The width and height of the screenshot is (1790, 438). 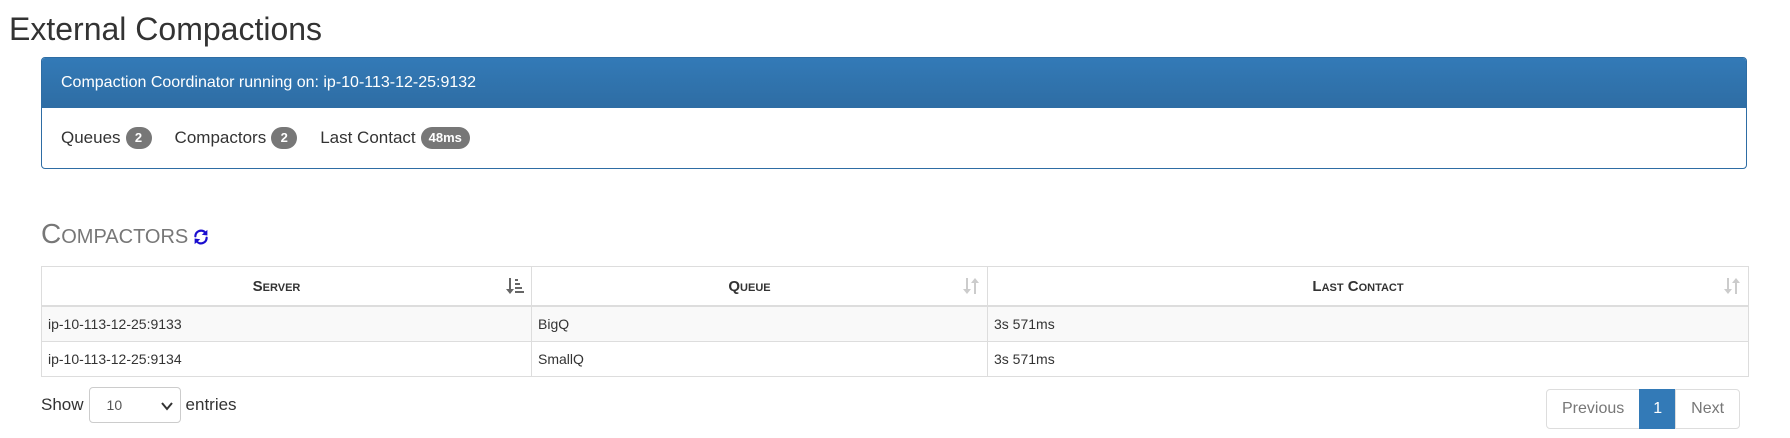 What do you see at coordinates (91, 137) in the screenshot?
I see `stat-queues-label: Queues` at bounding box center [91, 137].